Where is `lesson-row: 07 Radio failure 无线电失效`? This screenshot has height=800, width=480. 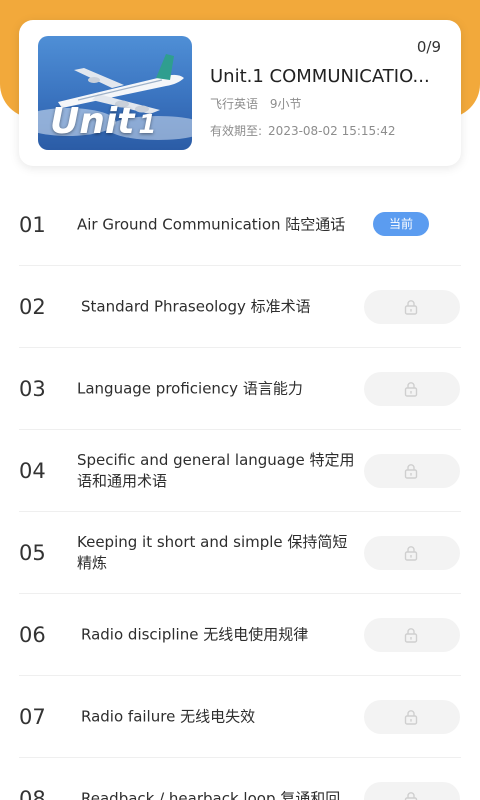 lesson-row: 07 Radio failure 无线电失效 is located at coordinates (240, 717).